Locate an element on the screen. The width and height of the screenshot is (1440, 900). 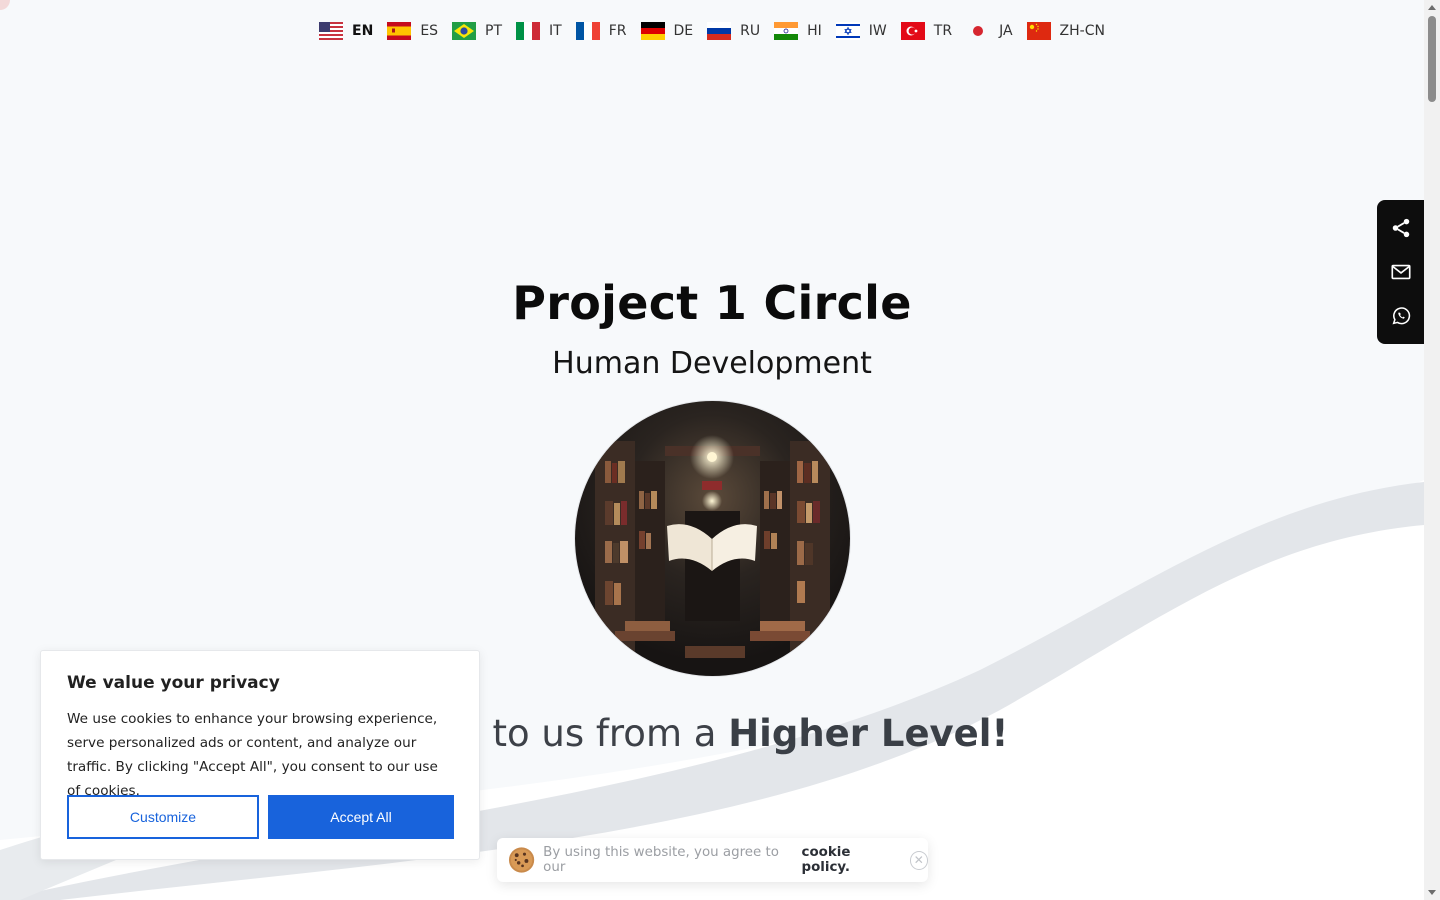
lang-en: EN is located at coordinates (346, 31).